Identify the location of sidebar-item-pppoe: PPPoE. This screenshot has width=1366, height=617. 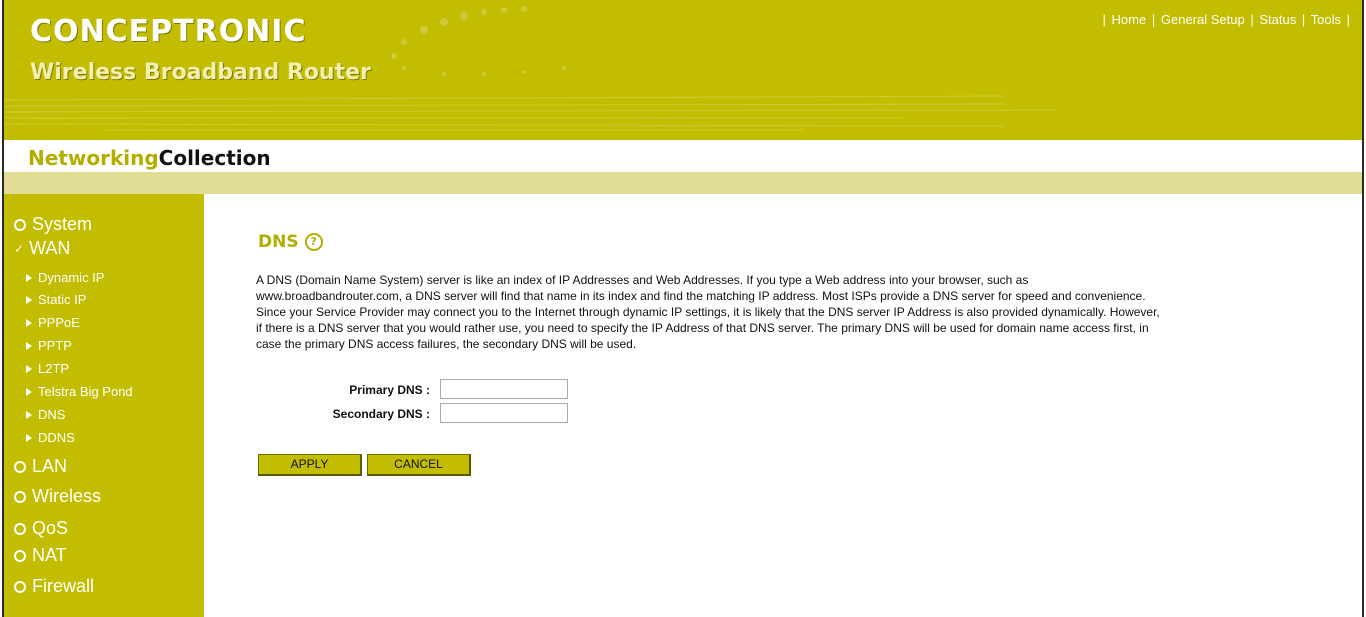
(53, 322).